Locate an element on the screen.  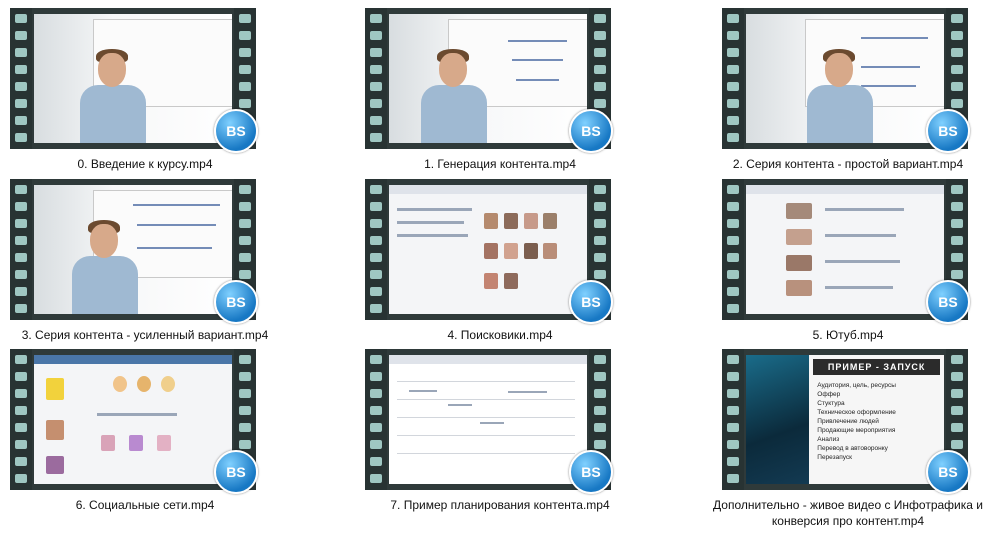
slide-bullet: Перевод в автоворонку is located at coordinates (852, 448).